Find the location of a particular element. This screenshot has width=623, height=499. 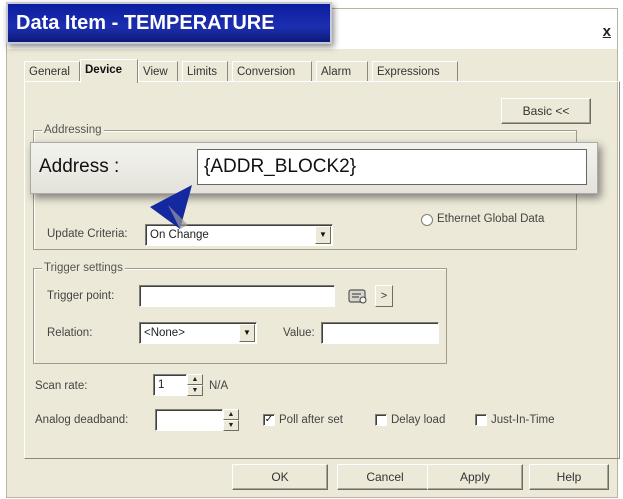

scan-rate-input: 1 is located at coordinates (170, 385).